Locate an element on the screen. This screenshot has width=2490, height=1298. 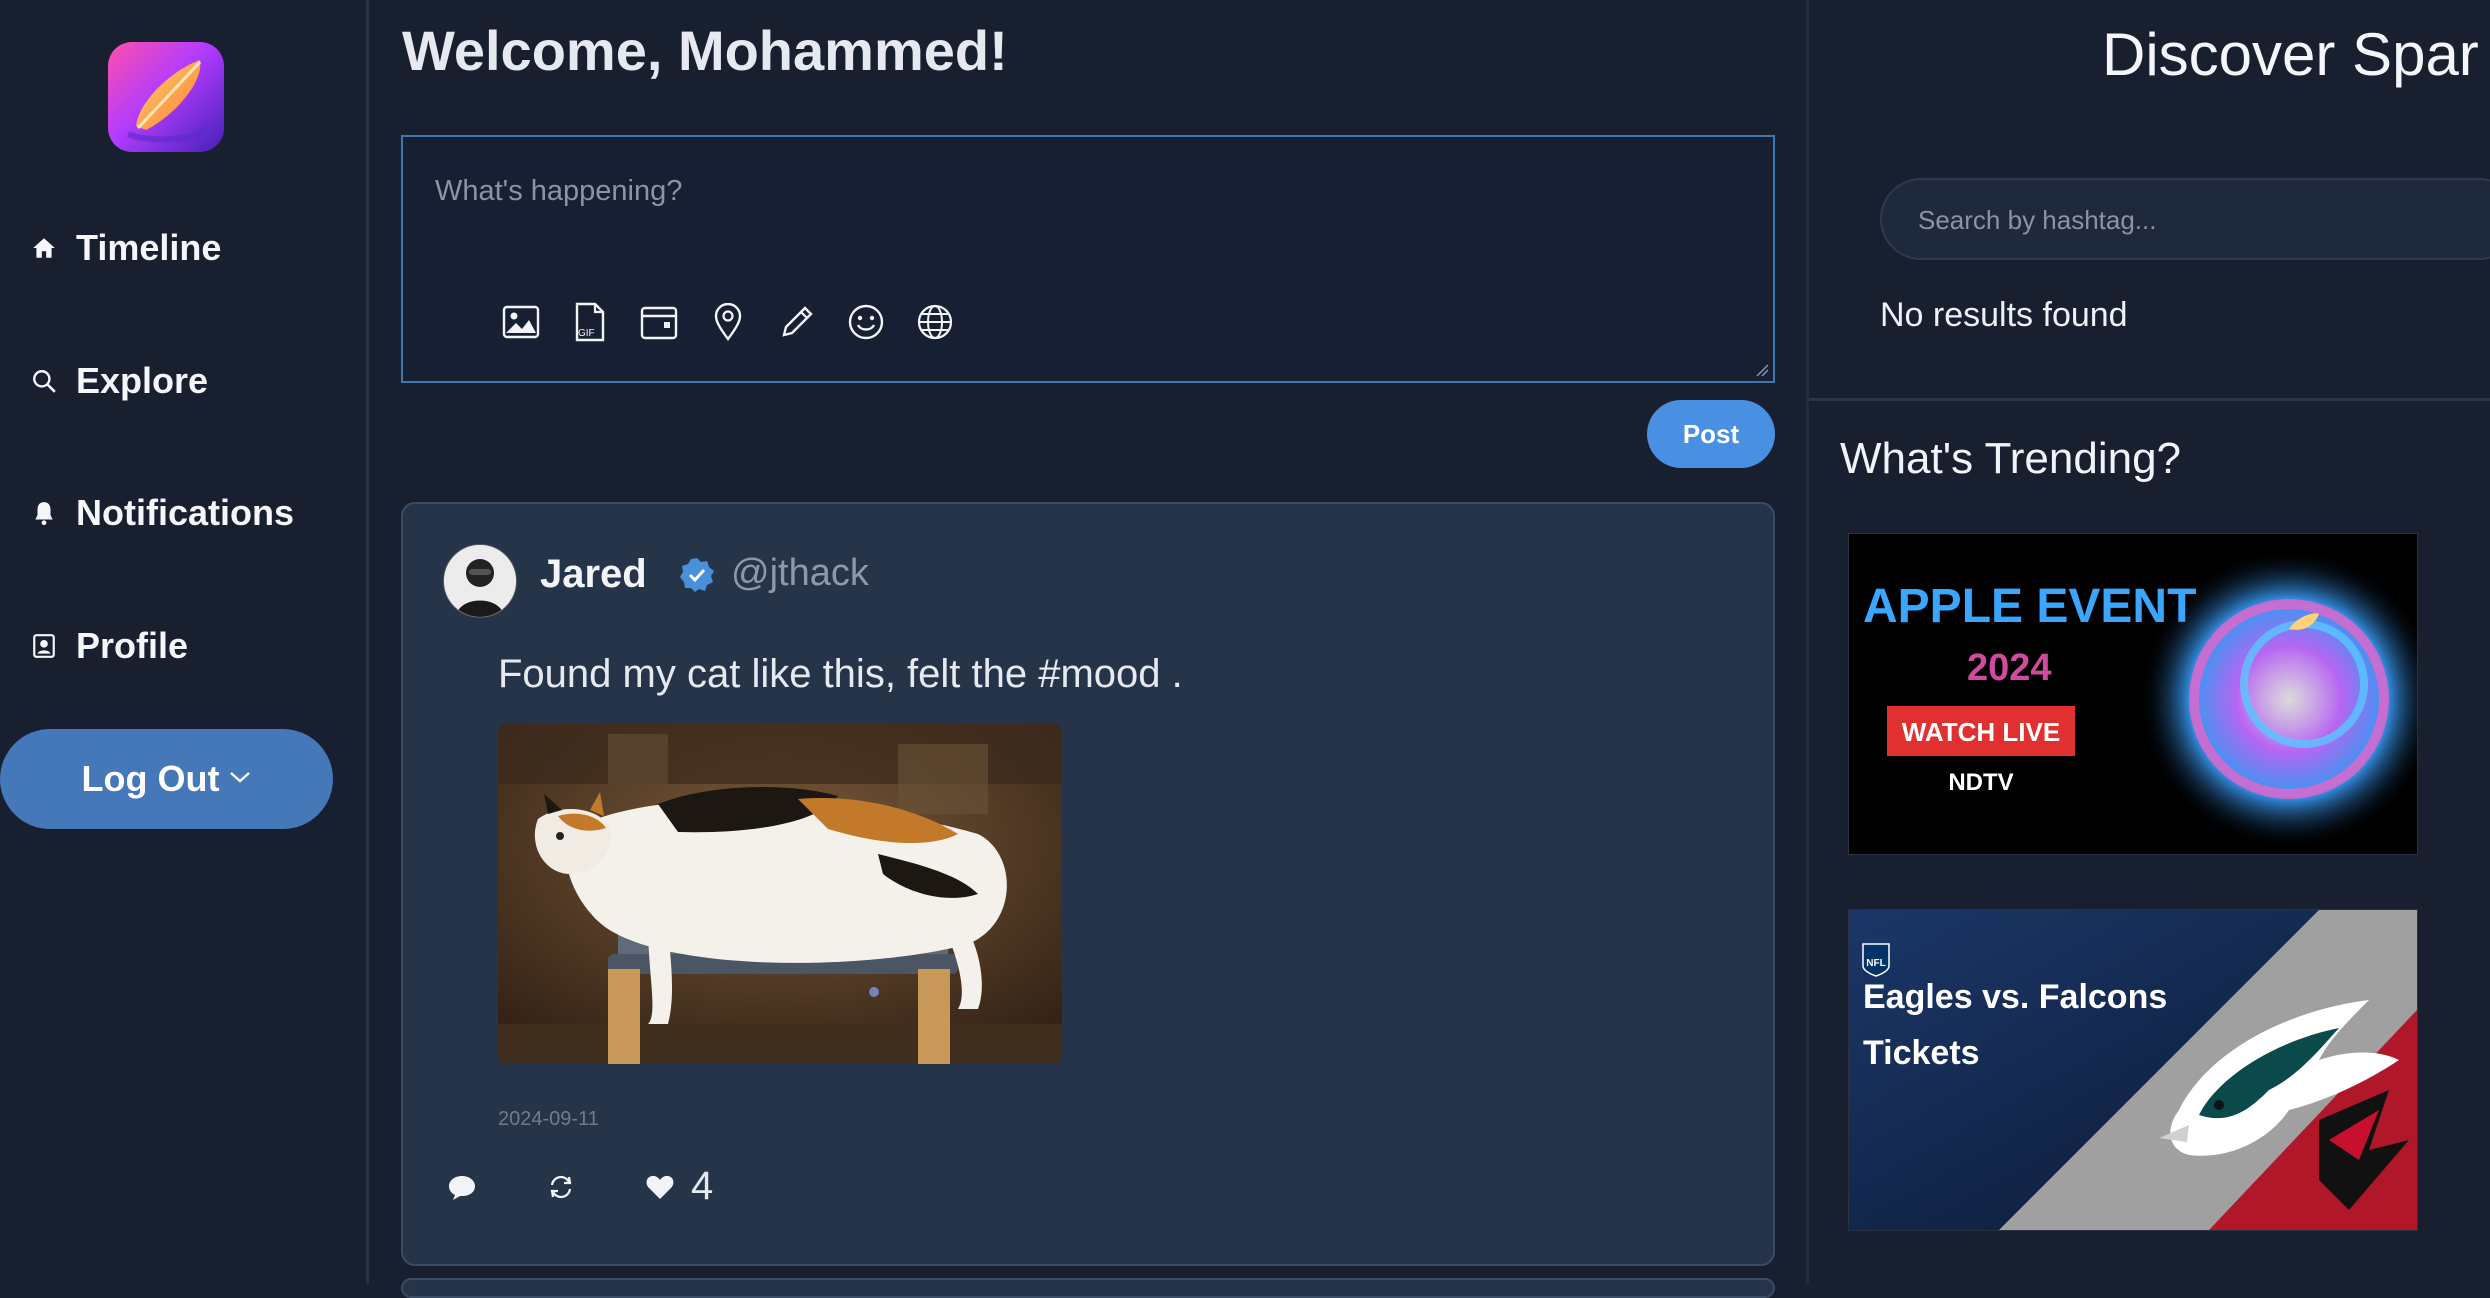
repost-button is located at coordinates (561, 1187).